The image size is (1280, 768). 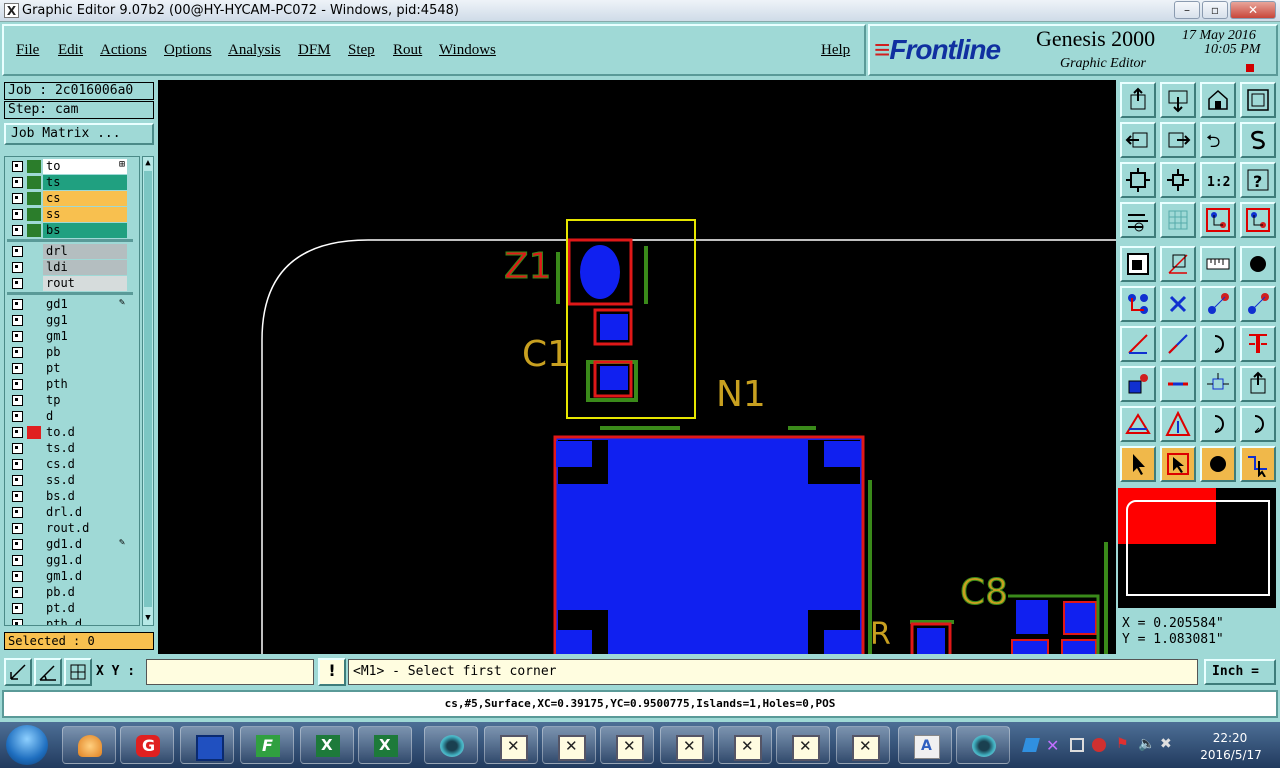 What do you see at coordinates (835, 50) in the screenshot?
I see `menu-help: Help` at bounding box center [835, 50].